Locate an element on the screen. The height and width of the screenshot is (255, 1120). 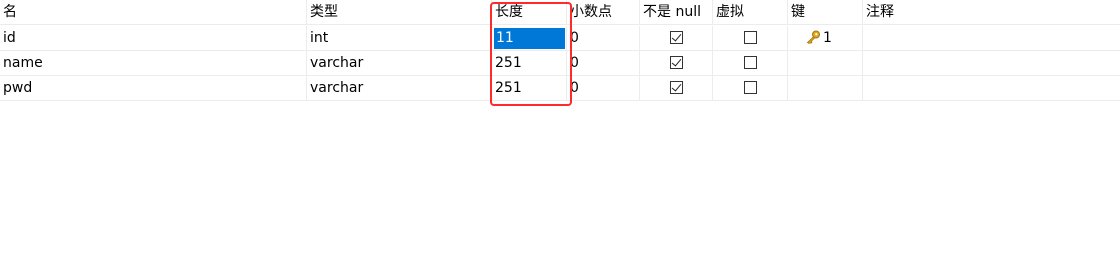
field-name-cell: pwd is located at coordinates (153, 88).